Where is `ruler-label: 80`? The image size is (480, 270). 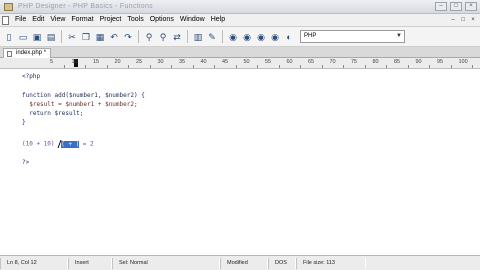 ruler-label: 80 is located at coordinates (375, 62).